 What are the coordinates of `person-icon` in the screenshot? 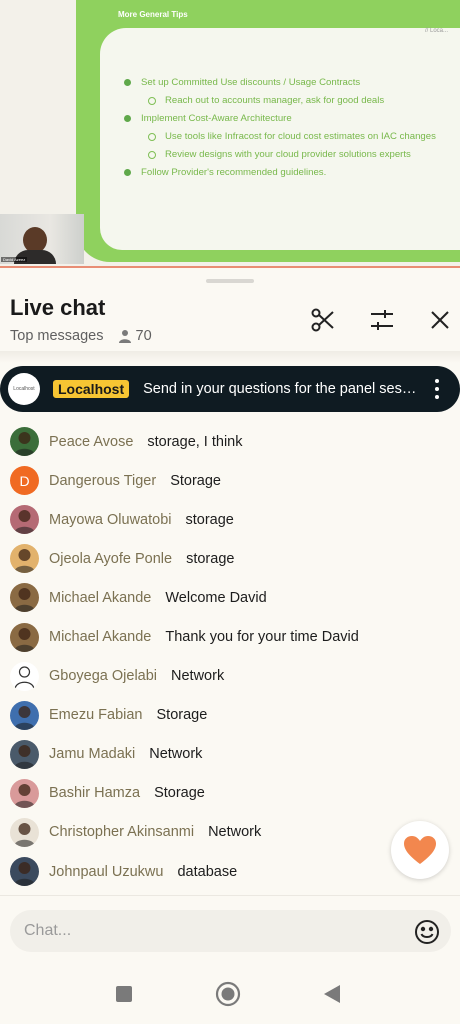 It's located at (125, 336).